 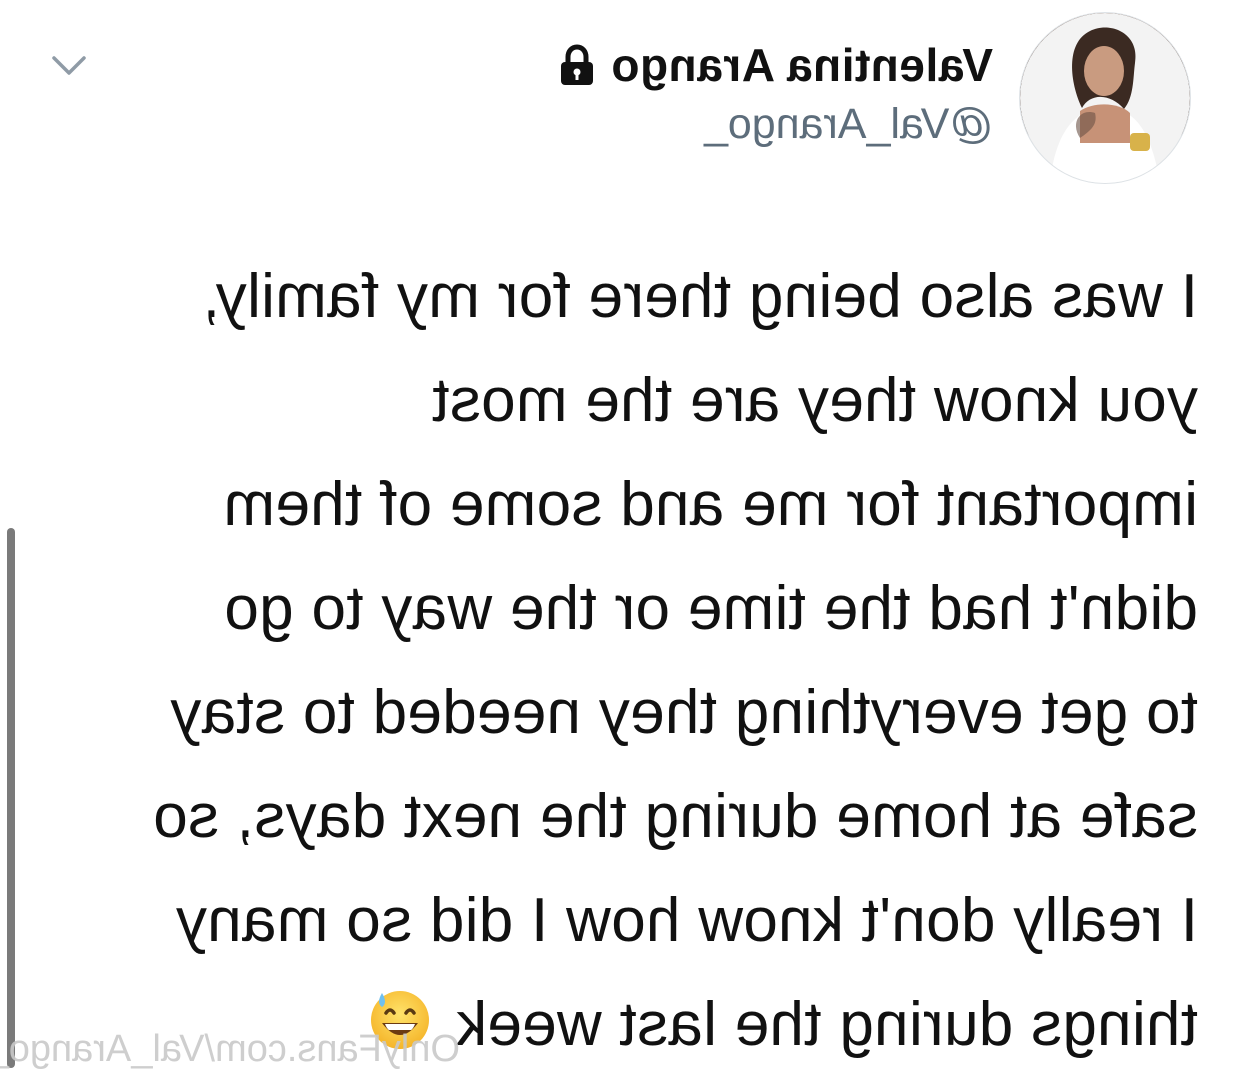 I want to click on user-handle: @Val_Arango_, so click(x=733, y=124).